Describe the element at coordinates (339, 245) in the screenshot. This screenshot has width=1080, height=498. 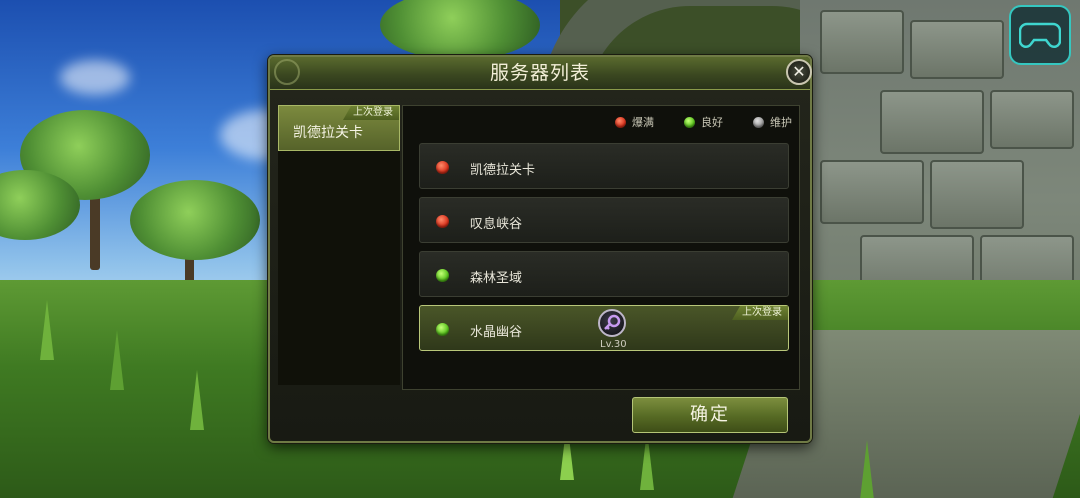
I see `region-sidebar: 上次登录 凯德拉关卡` at that location.